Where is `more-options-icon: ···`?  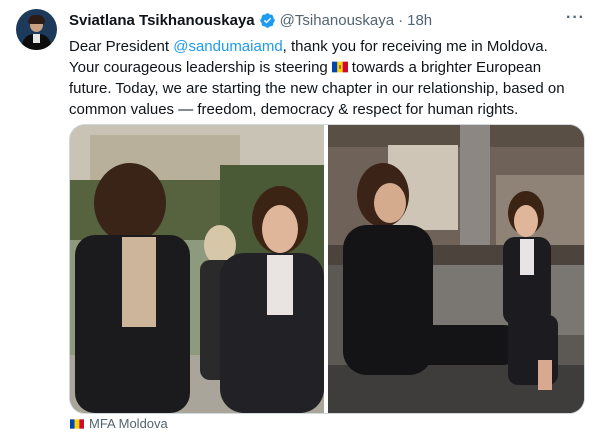
more-options-icon: ··· is located at coordinates (575, 18).